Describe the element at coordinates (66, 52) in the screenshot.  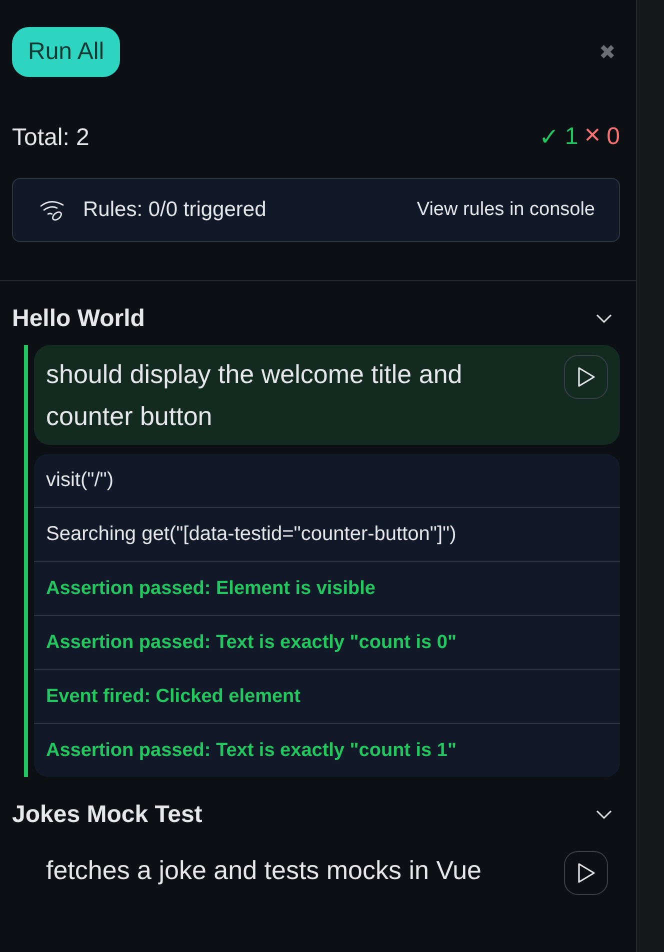
I see `run-all-button: Run All` at that location.